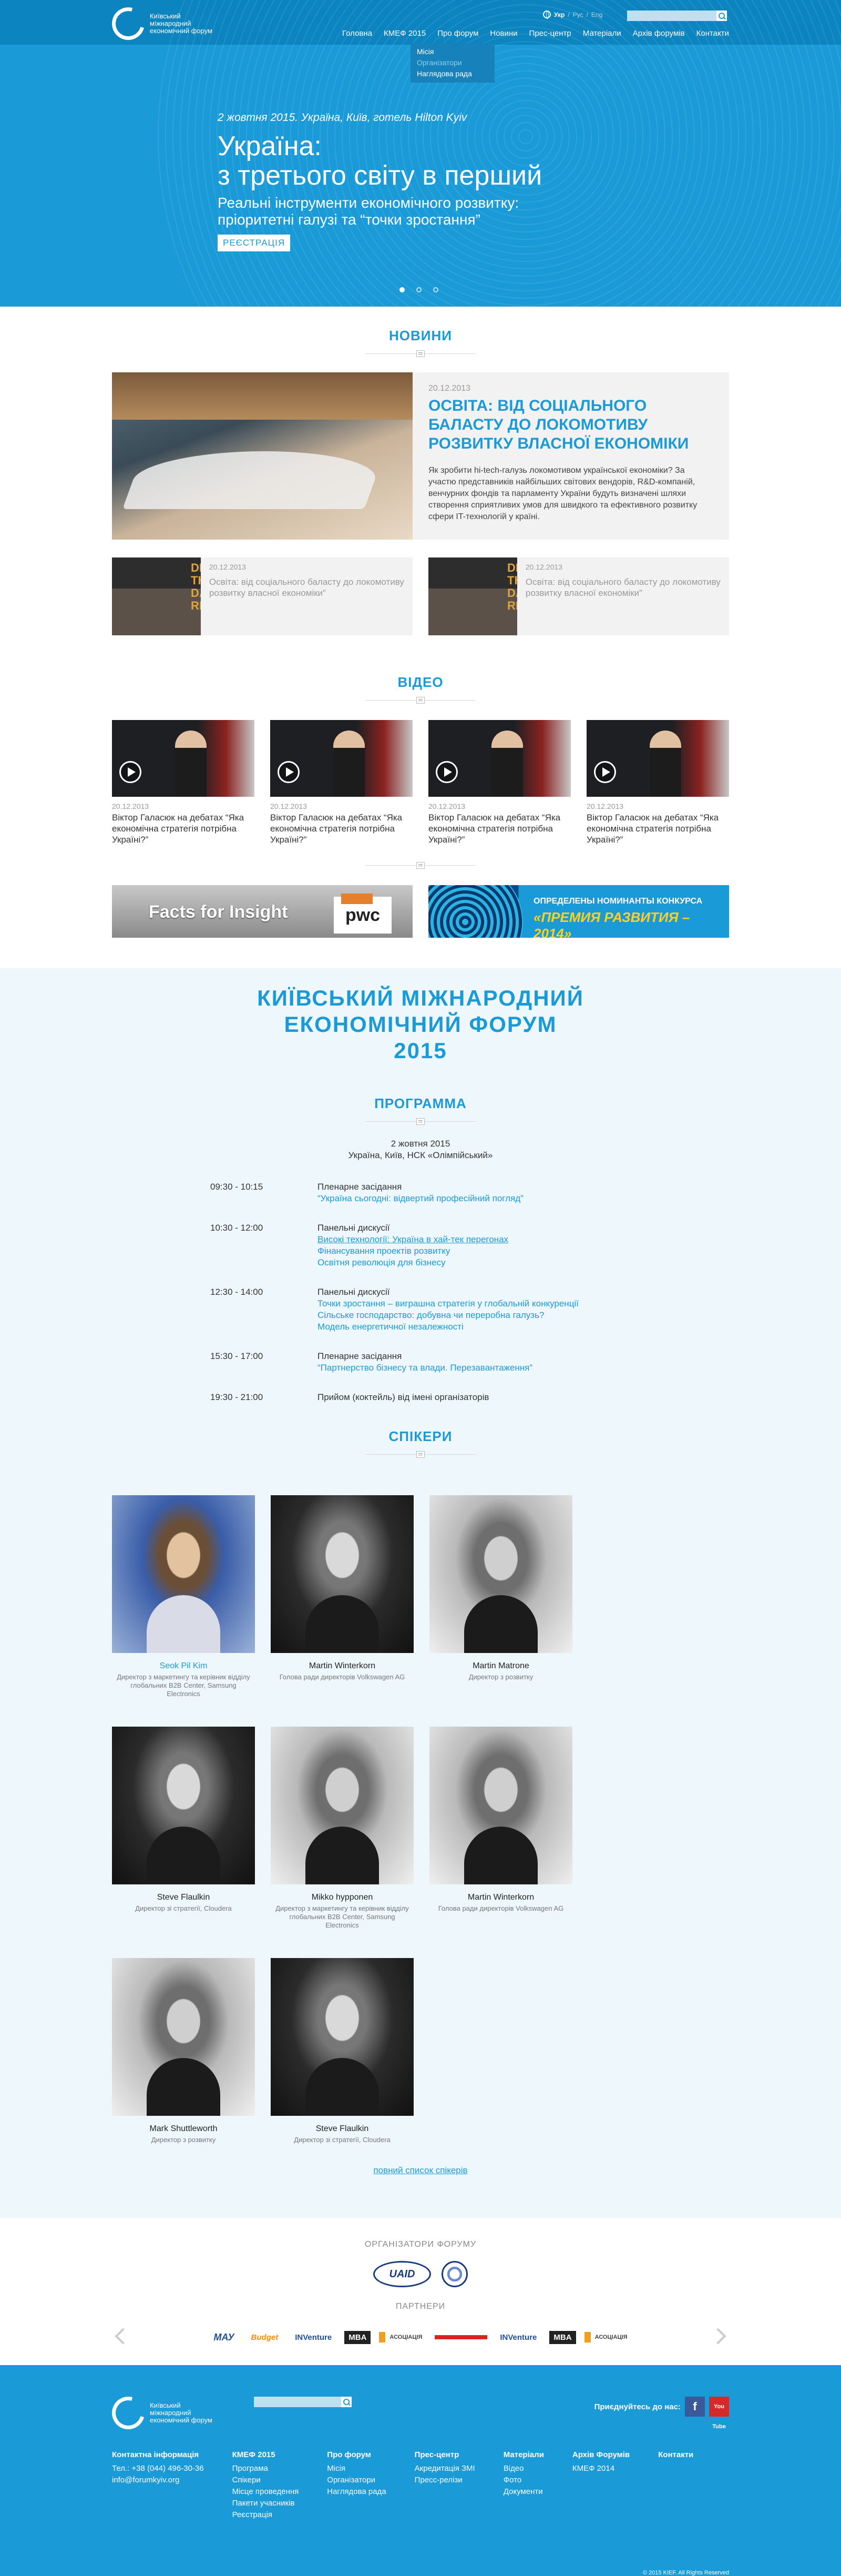 This screenshot has height=2576, width=841. What do you see at coordinates (452, 52) in the screenshot?
I see `submenu-mission: Місія` at bounding box center [452, 52].